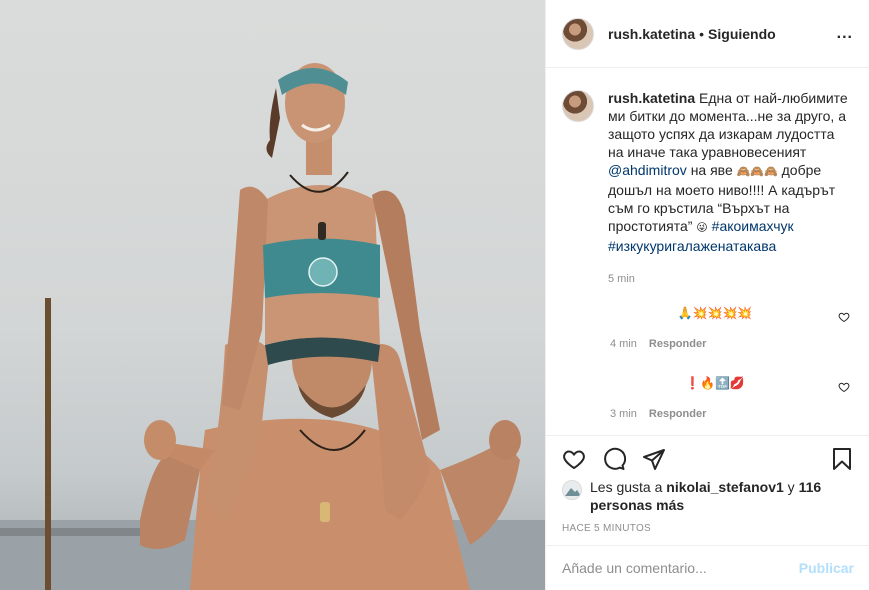 The image size is (869, 590). What do you see at coordinates (702, 227) in the screenshot?
I see `caption-emoji-2: 😜` at bounding box center [702, 227].